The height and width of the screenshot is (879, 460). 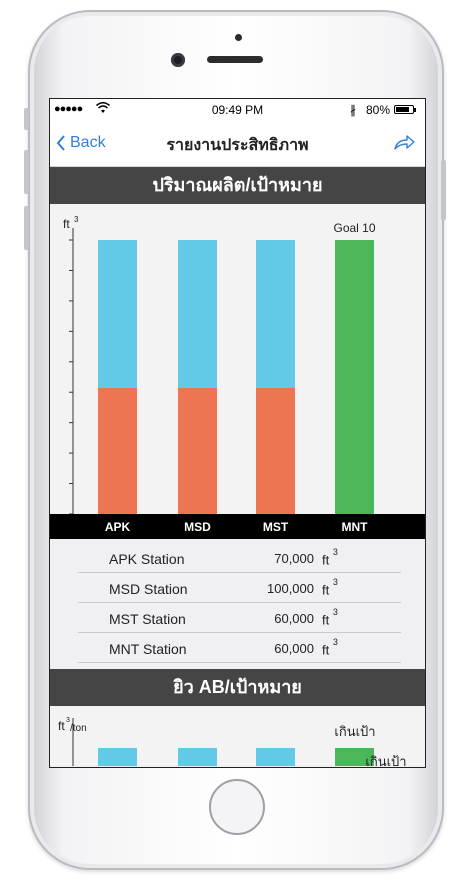 I want to click on share-icon, so click(x=404, y=142).